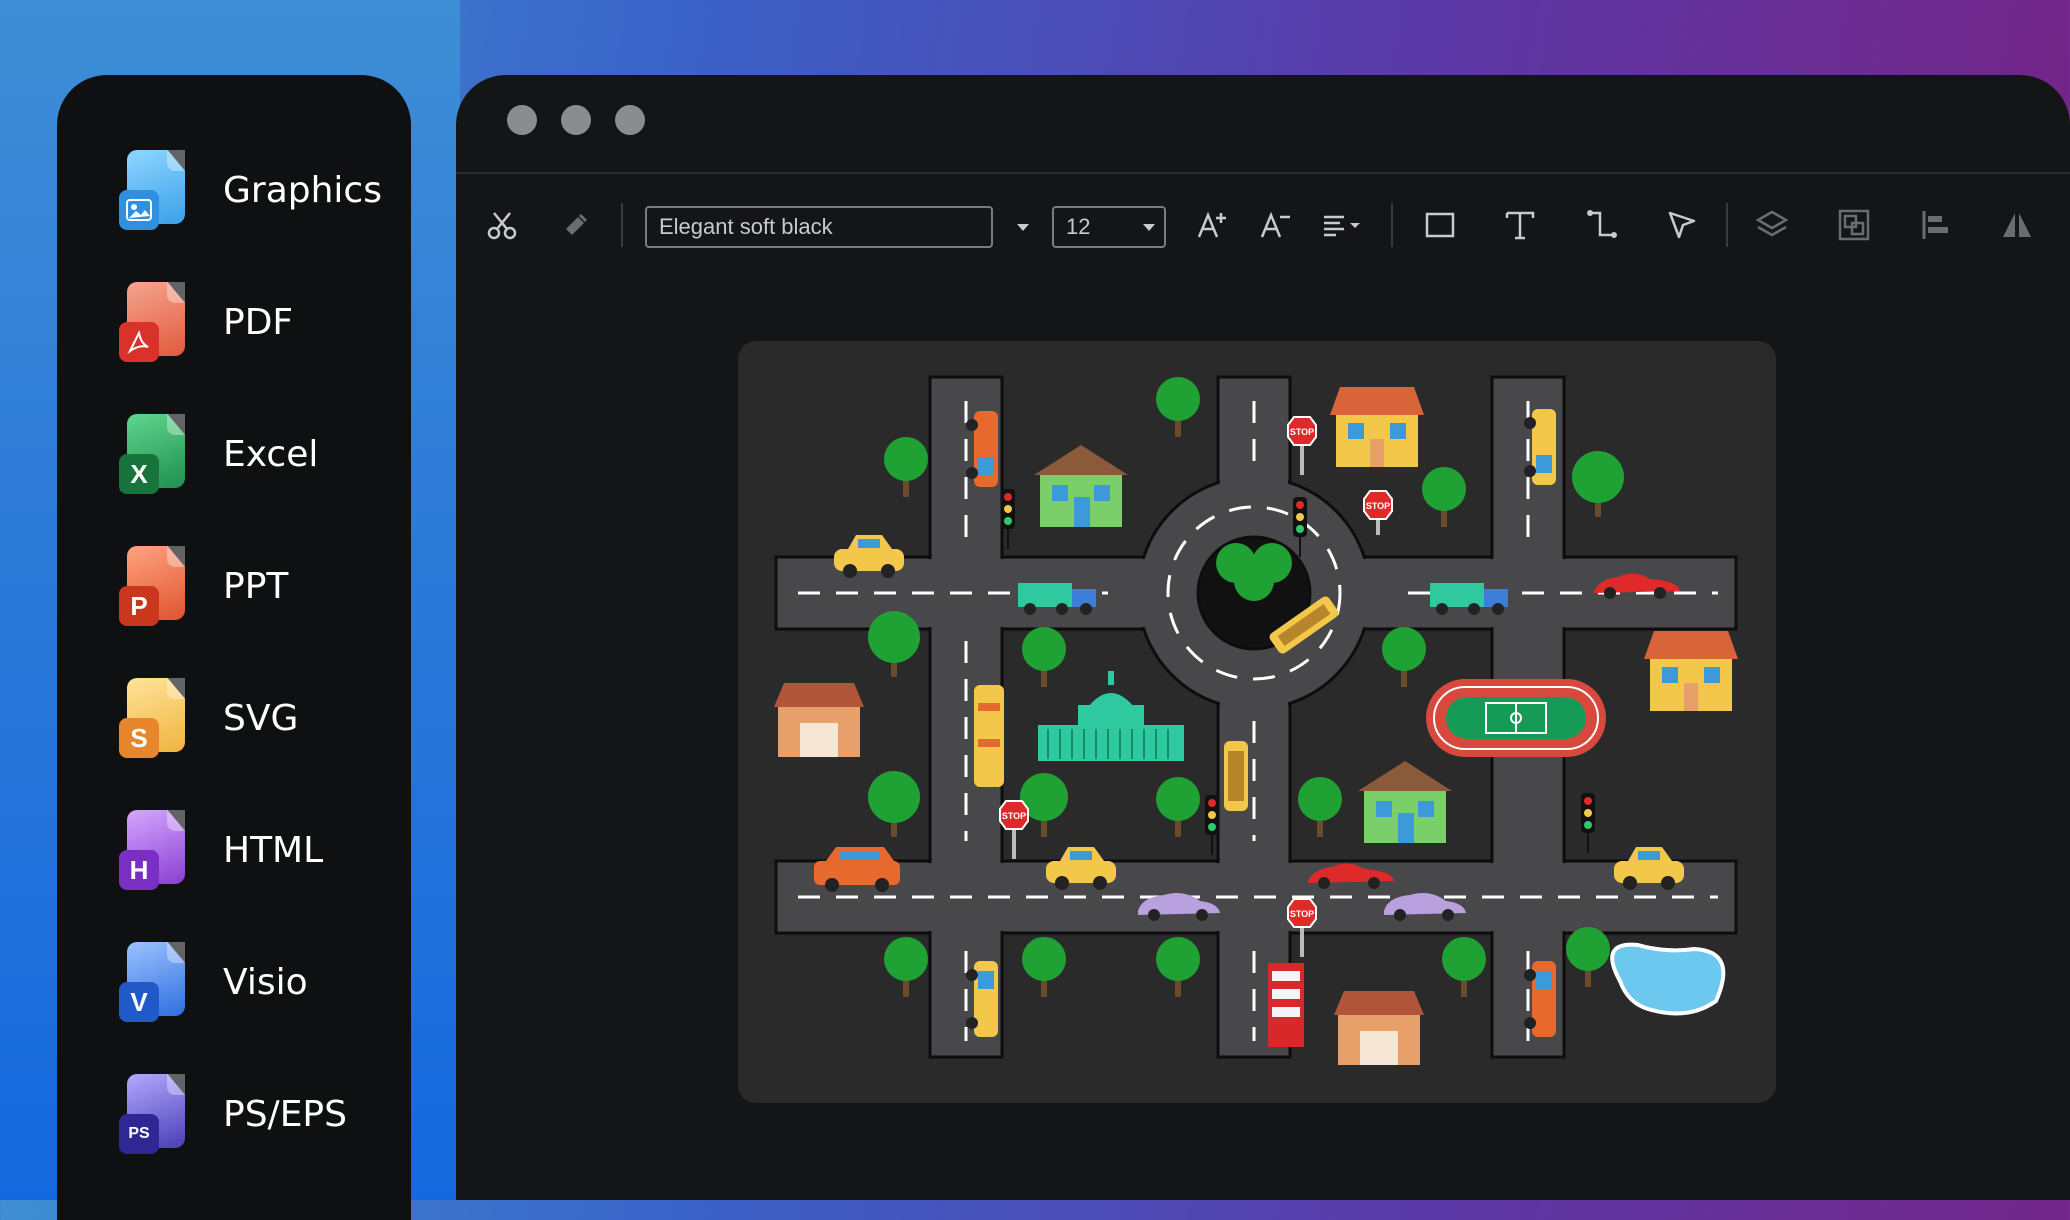 Image resolution: width=2070 pixels, height=1220 pixels. I want to click on scissors-icon, so click(502, 225).